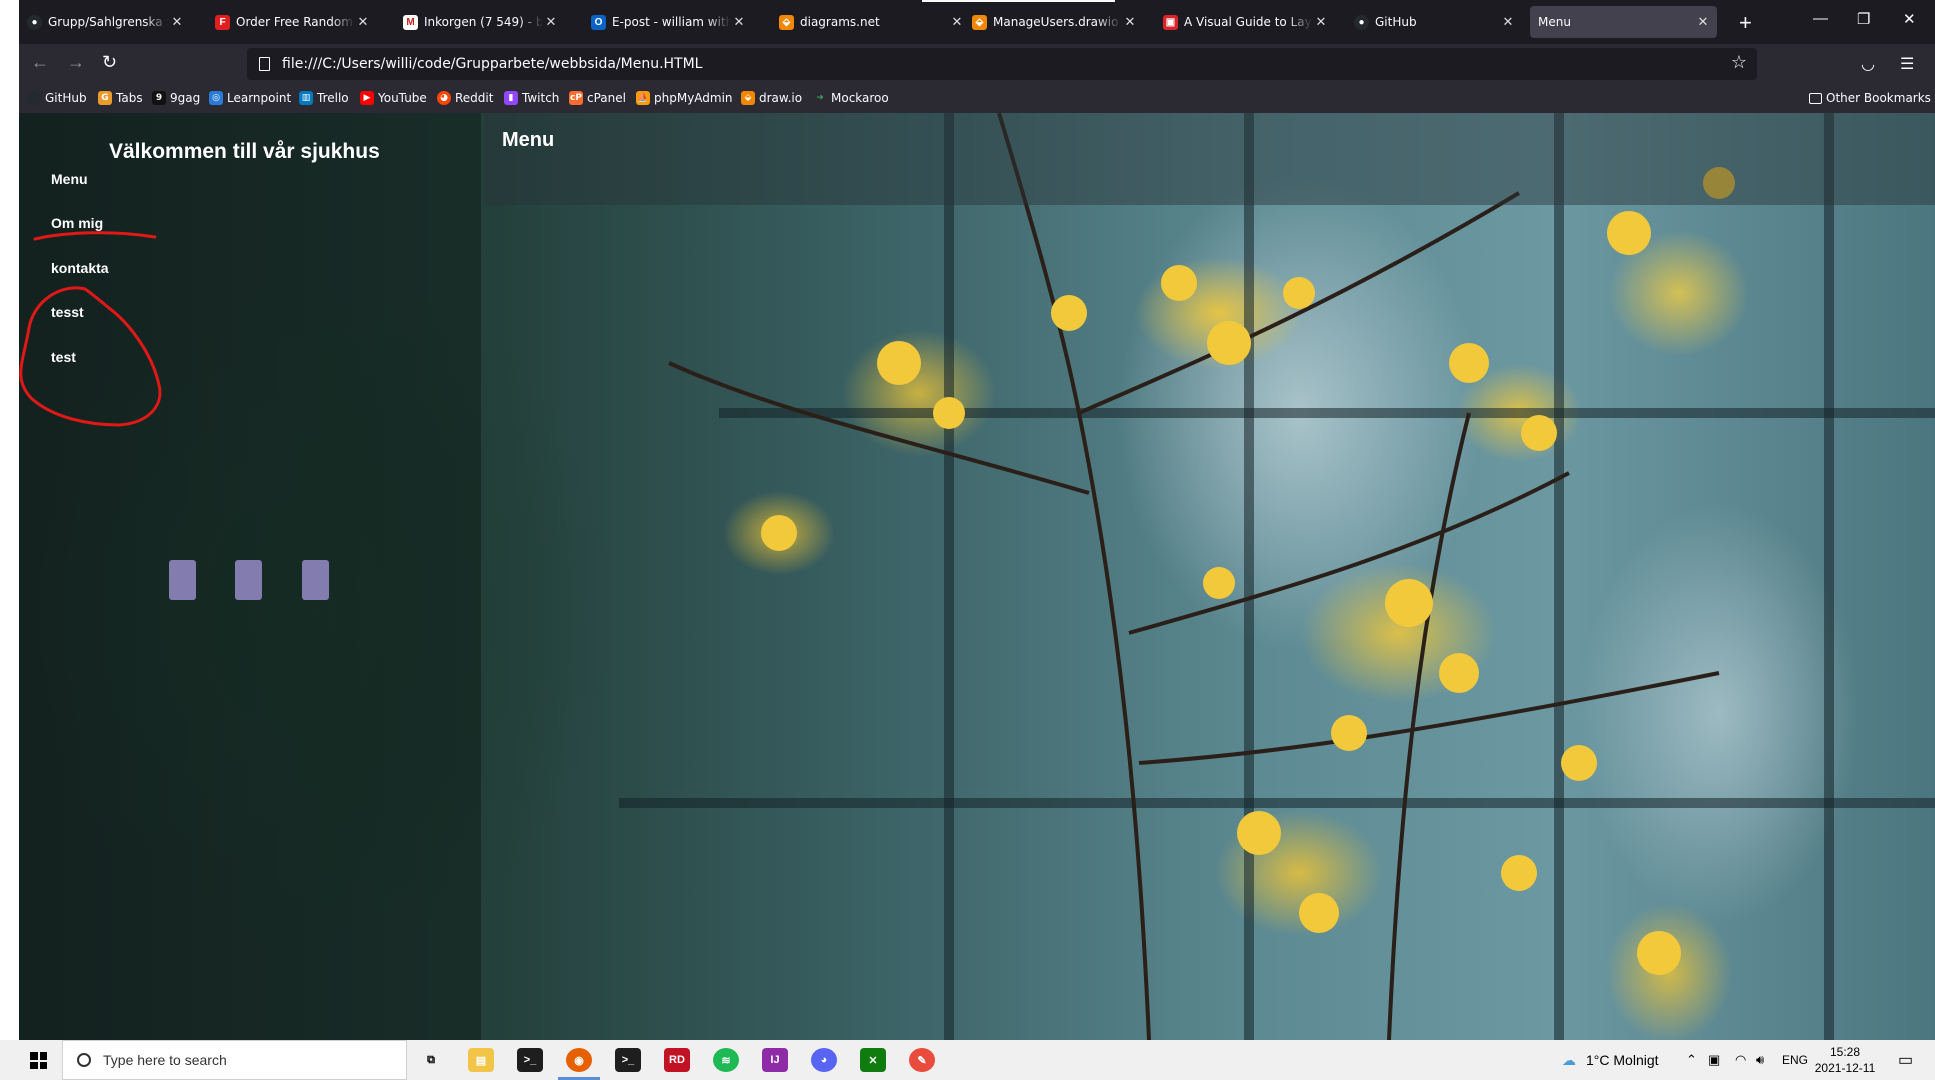 The height and width of the screenshot is (1080, 1935). I want to click on restore-icon: ❐, so click(1863, 19).